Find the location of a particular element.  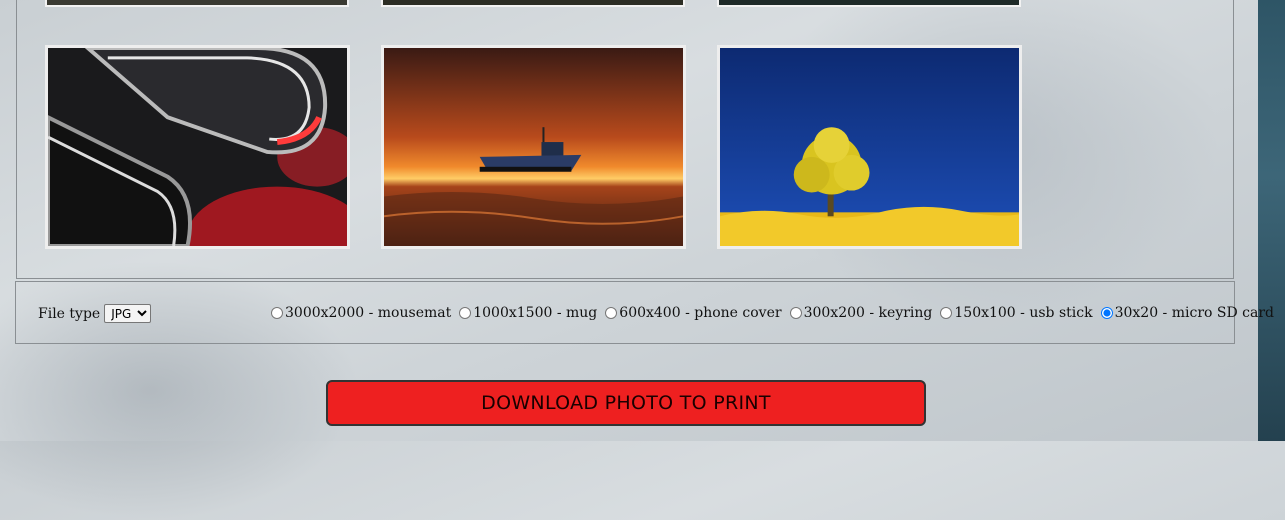

size-label: 30x20 - micro SD card is located at coordinates (1194, 313).